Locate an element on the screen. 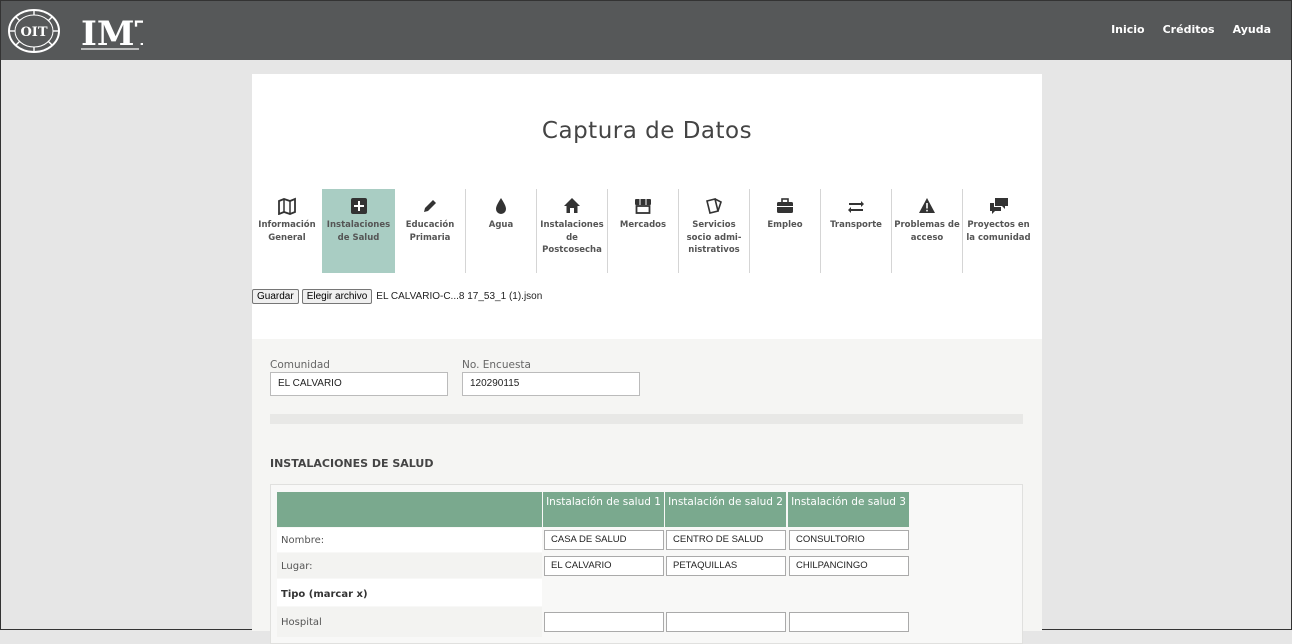 The image size is (1292, 644). comunidad-label: Comunidad is located at coordinates (300, 365).